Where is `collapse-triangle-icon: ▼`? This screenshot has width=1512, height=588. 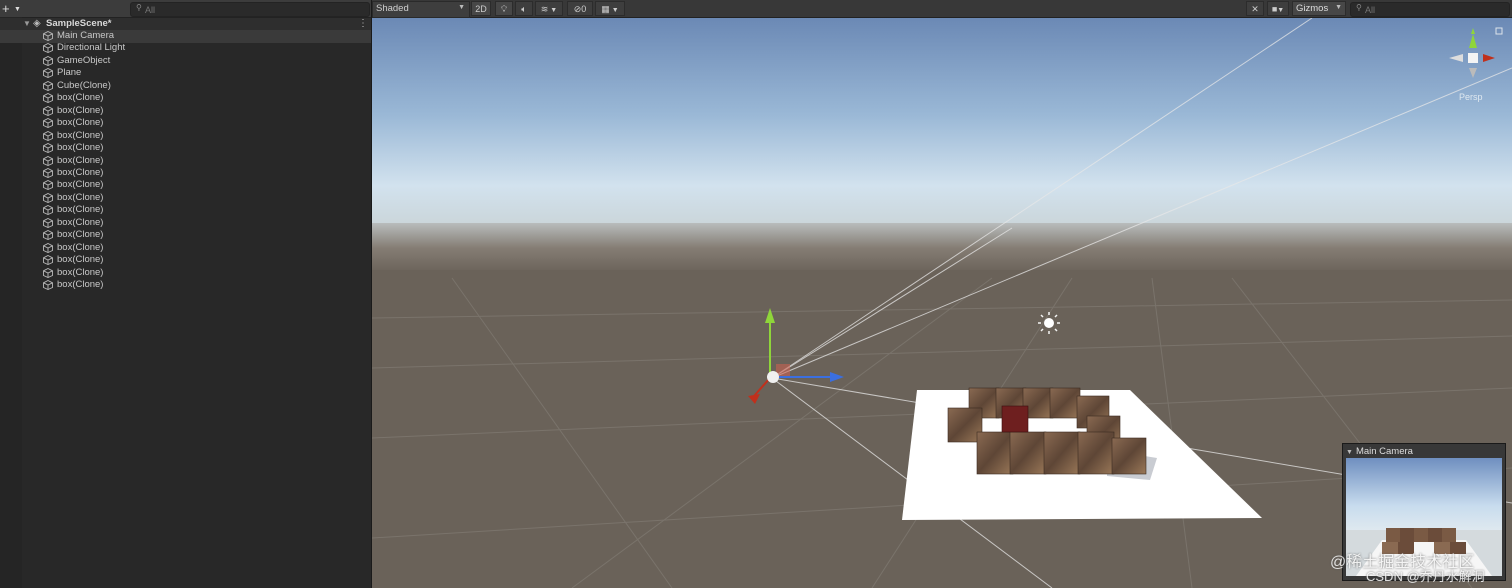 collapse-triangle-icon: ▼ is located at coordinates (1349, 452).